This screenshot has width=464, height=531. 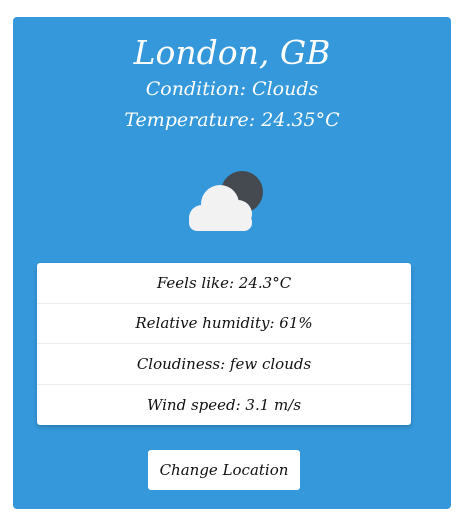 I want to click on cloudiness-row: Cloudiness: few clouds, so click(x=224, y=364).